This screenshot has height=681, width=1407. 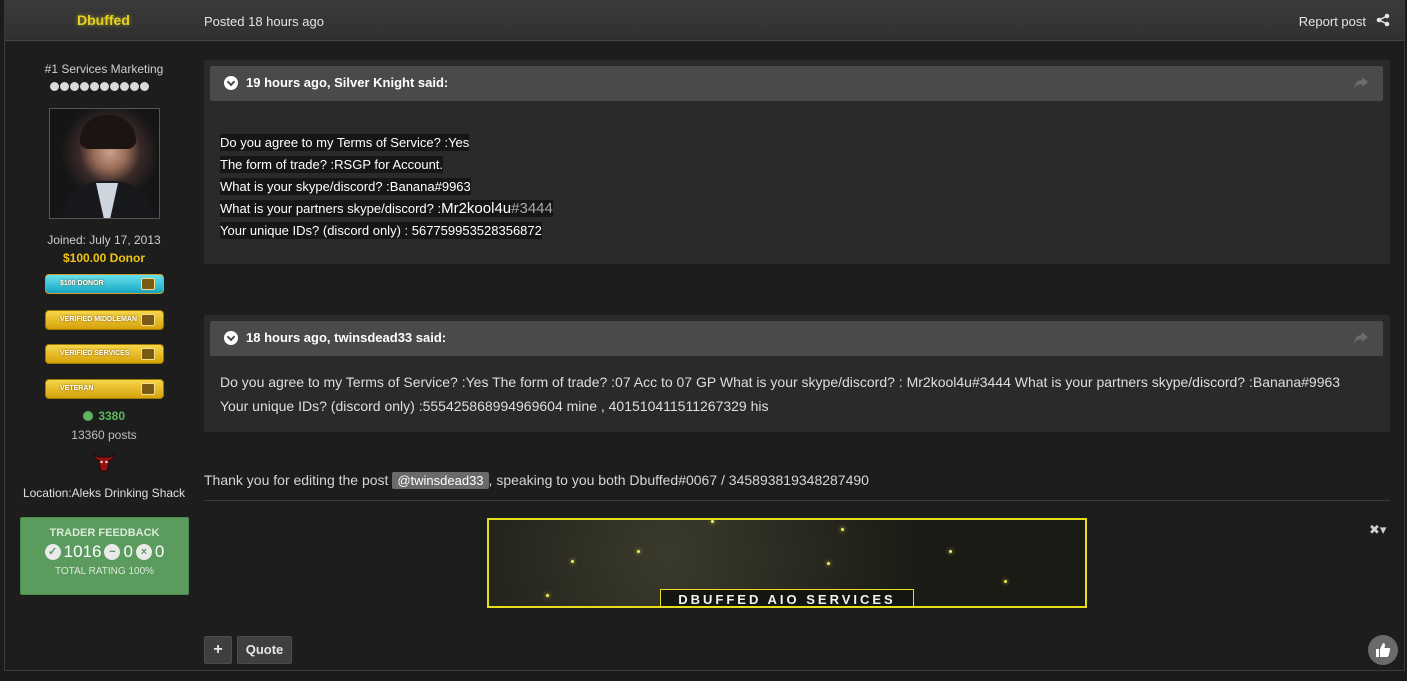 I want to click on reply-text: Thank you for editing the post, so click(x=298, y=480).